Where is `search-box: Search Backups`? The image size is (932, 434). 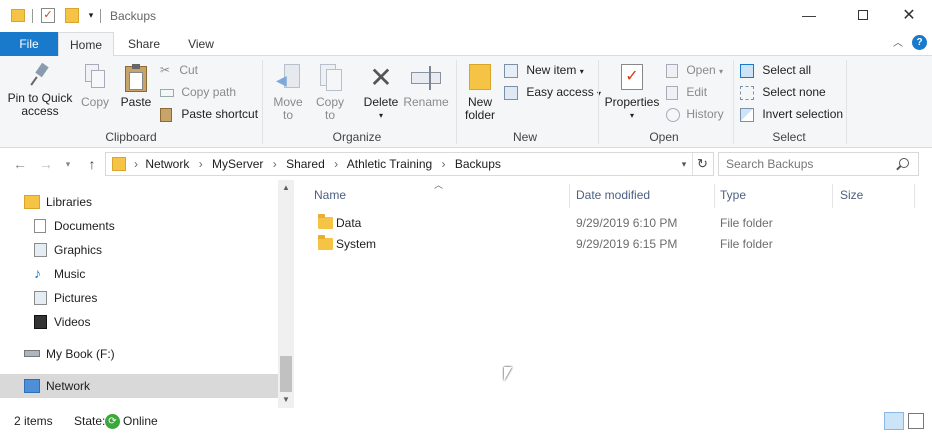
search-box: Search Backups is located at coordinates (818, 164).